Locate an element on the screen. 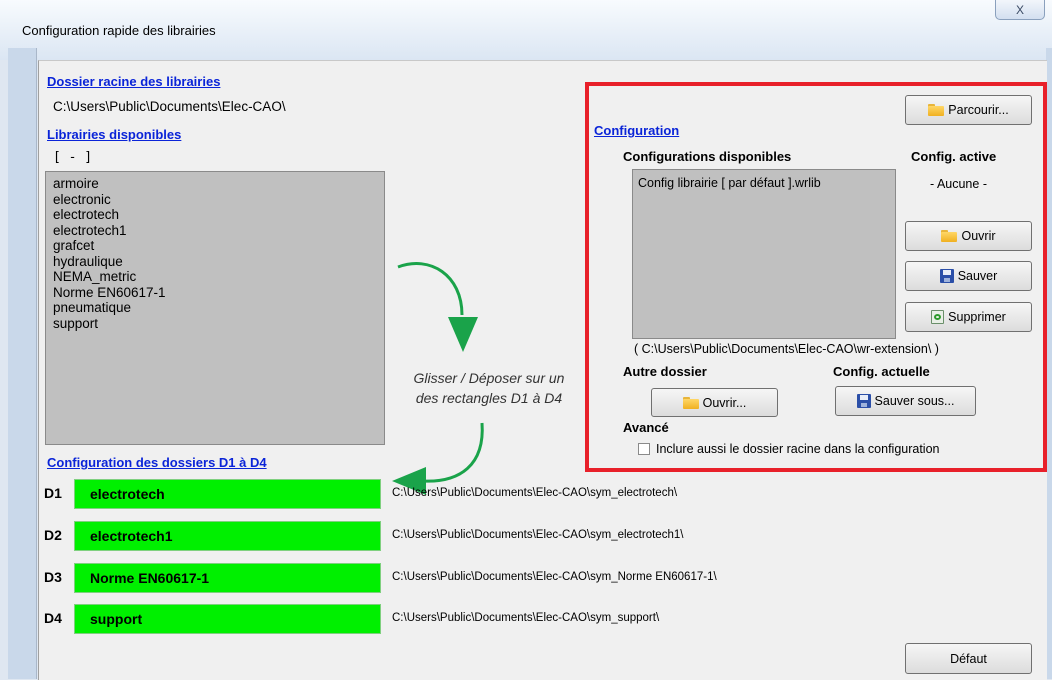  active-config-heading: Config. active is located at coordinates (954, 156).